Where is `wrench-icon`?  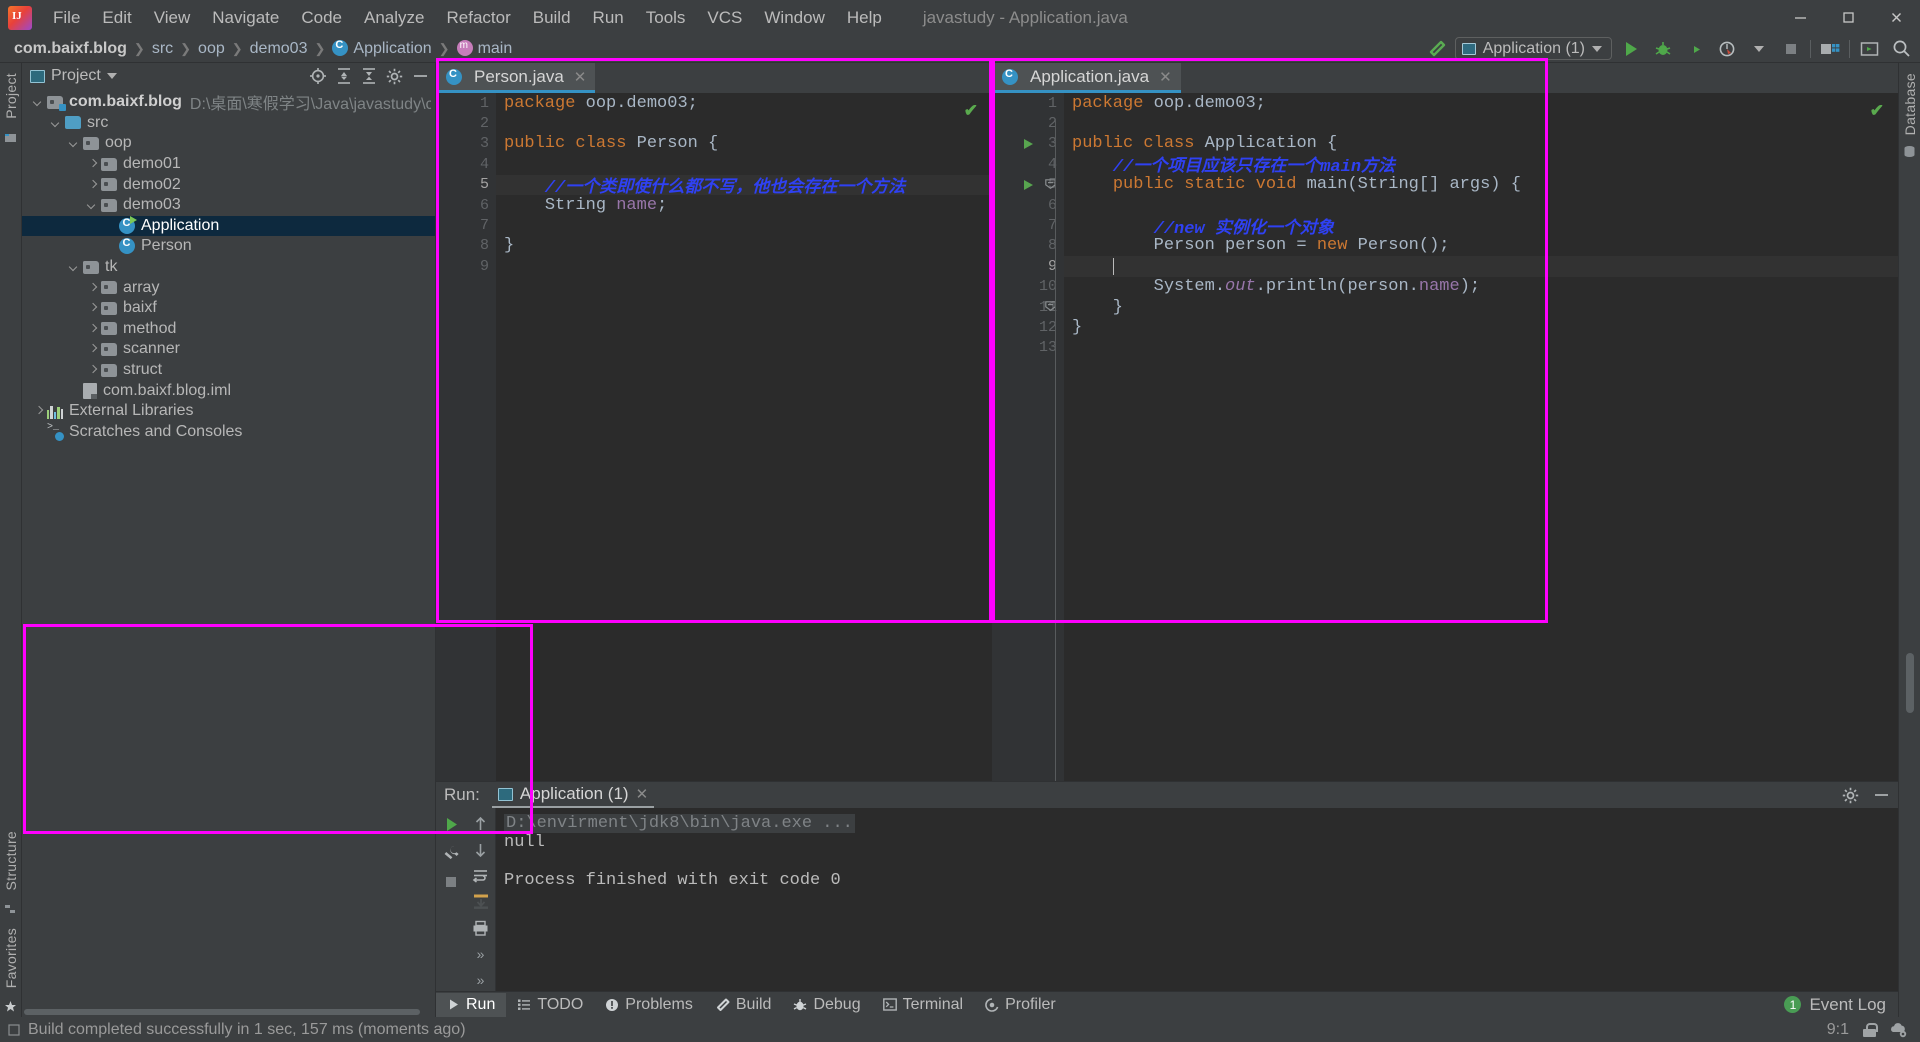
wrench-icon is located at coordinates (451, 853).